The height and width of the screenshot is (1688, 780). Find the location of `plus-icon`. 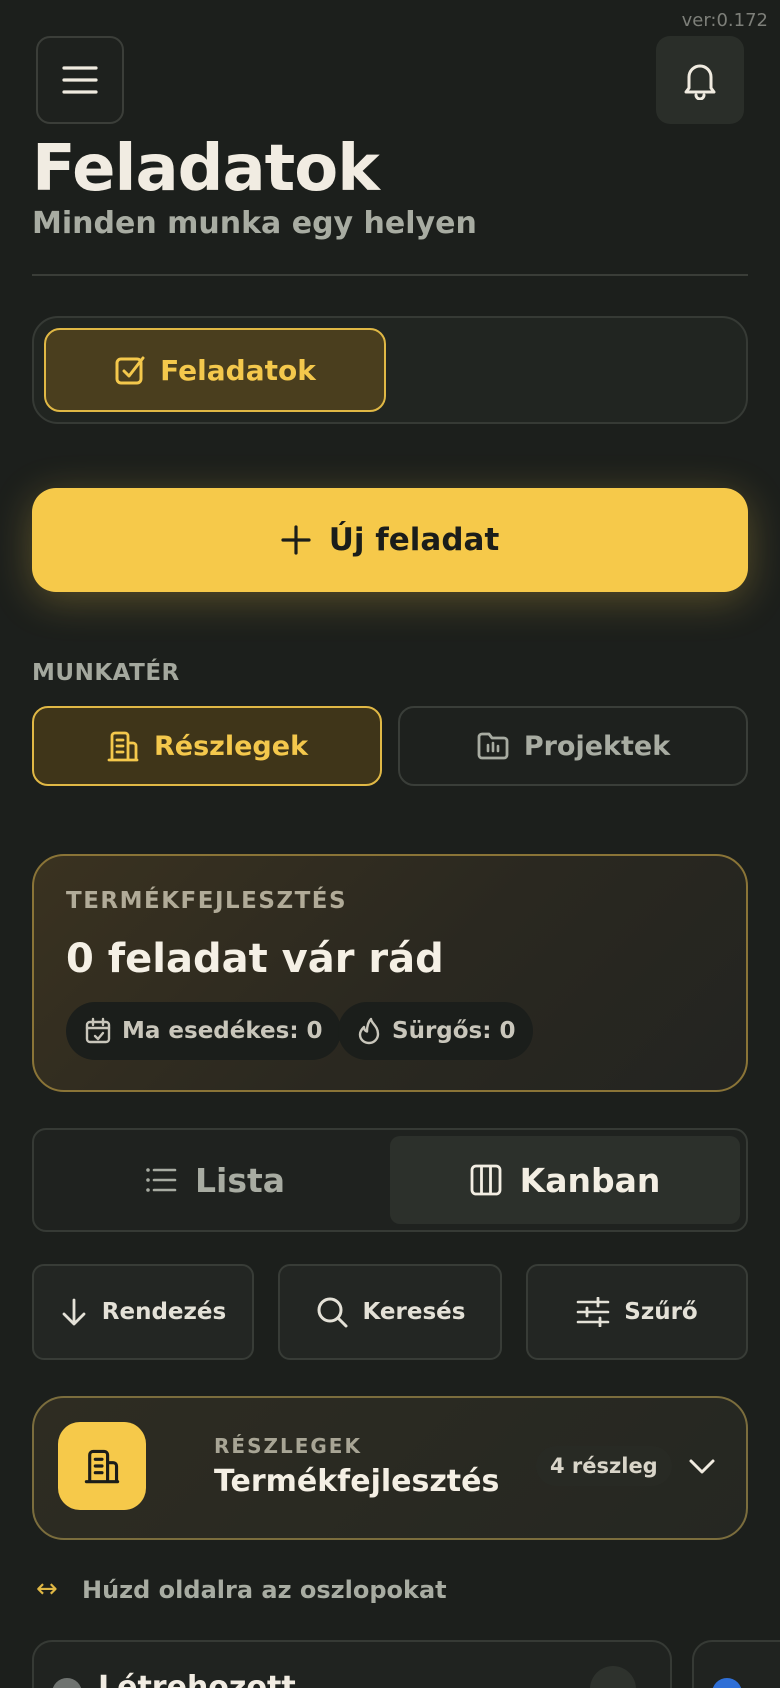

plus-icon is located at coordinates (296, 540).